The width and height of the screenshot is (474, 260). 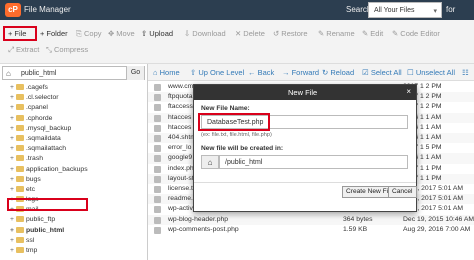 I want to click on empty-checkbox-icon: ☐, so click(x=411, y=72).